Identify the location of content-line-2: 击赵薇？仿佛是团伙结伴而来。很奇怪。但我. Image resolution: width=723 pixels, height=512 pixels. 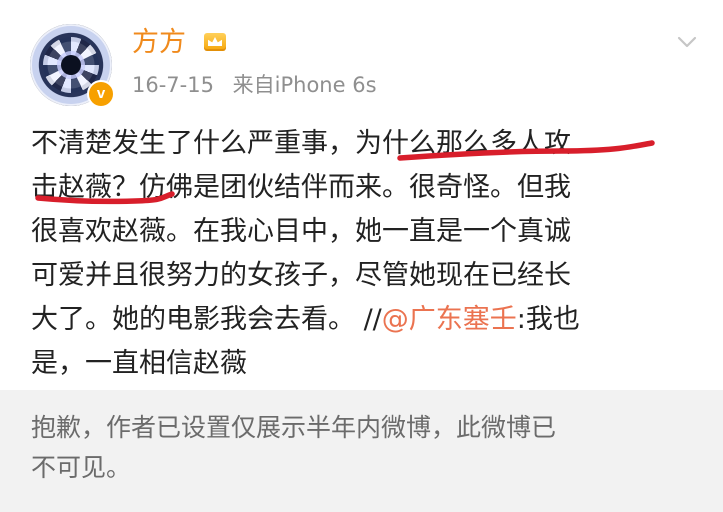
(301, 187).